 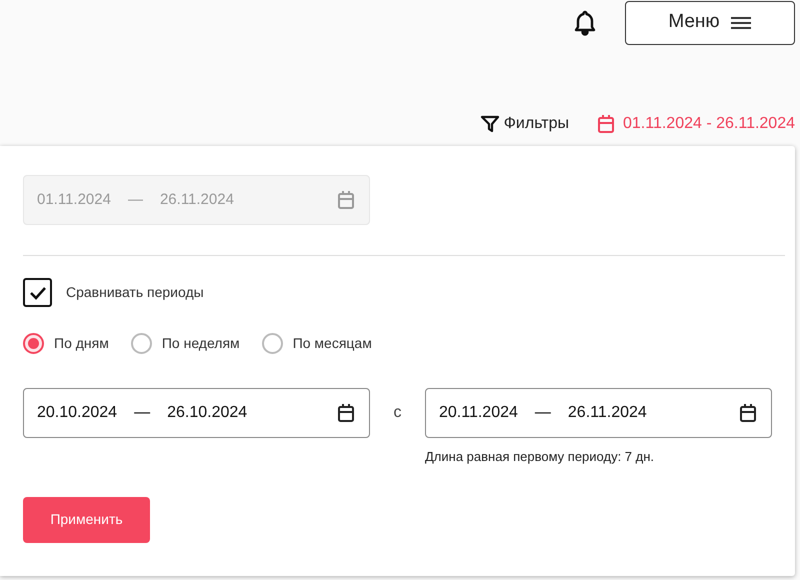 I want to click on radio-label: По месяцам, so click(x=332, y=343).